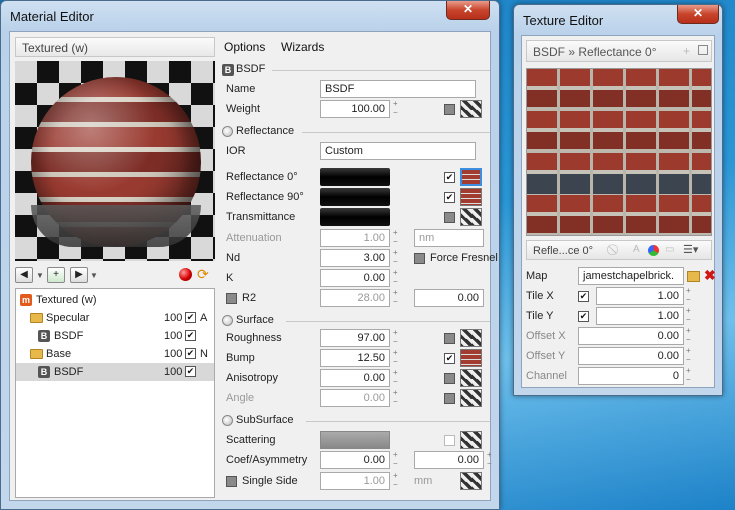 This screenshot has width=735, height=510. What do you see at coordinates (631, 276) in the screenshot?
I see `map-input: jamestchapelbrick.` at bounding box center [631, 276].